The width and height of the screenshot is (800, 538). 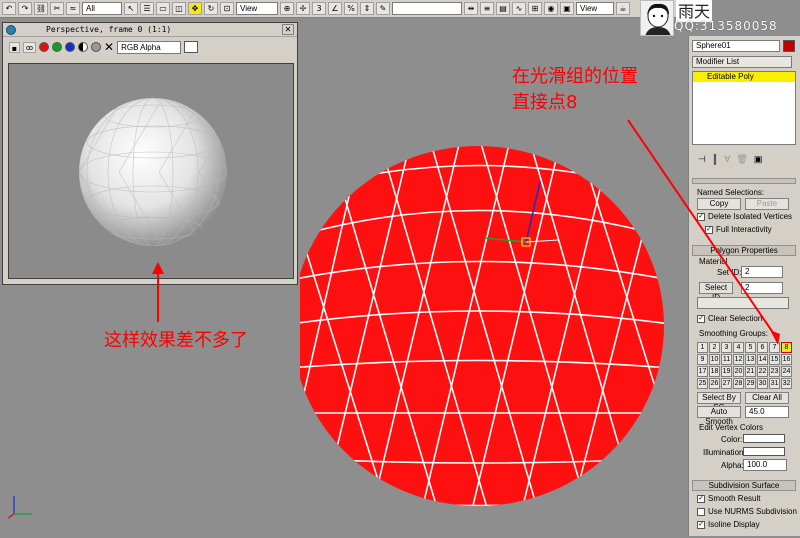 What do you see at coordinates (383, 8) in the screenshot?
I see `edit-named-sel-icon: ✎` at bounding box center [383, 8].